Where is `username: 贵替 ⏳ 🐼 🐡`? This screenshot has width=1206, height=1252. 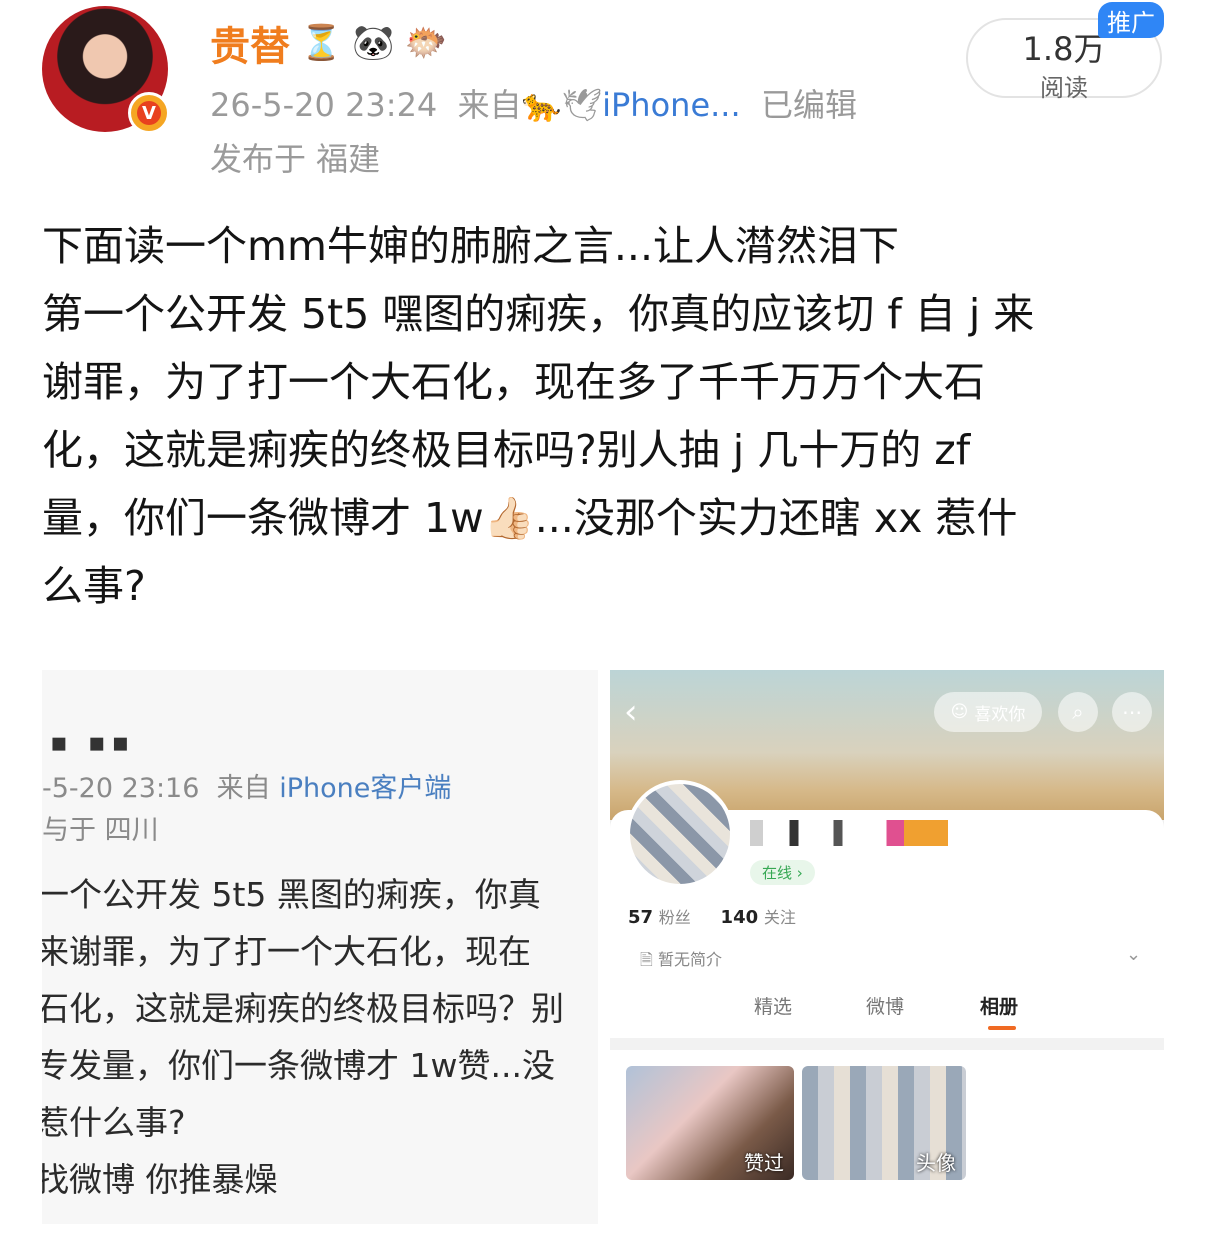
username: 贵替 ⏳ 🐼 🐡 is located at coordinates (328, 43).